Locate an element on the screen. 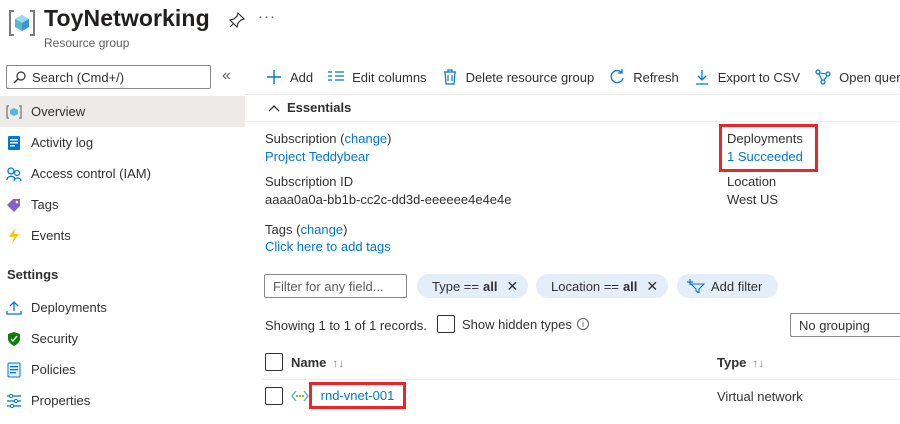 Image resolution: width=900 pixels, height=424 pixels. query-icon is located at coordinates (823, 77).